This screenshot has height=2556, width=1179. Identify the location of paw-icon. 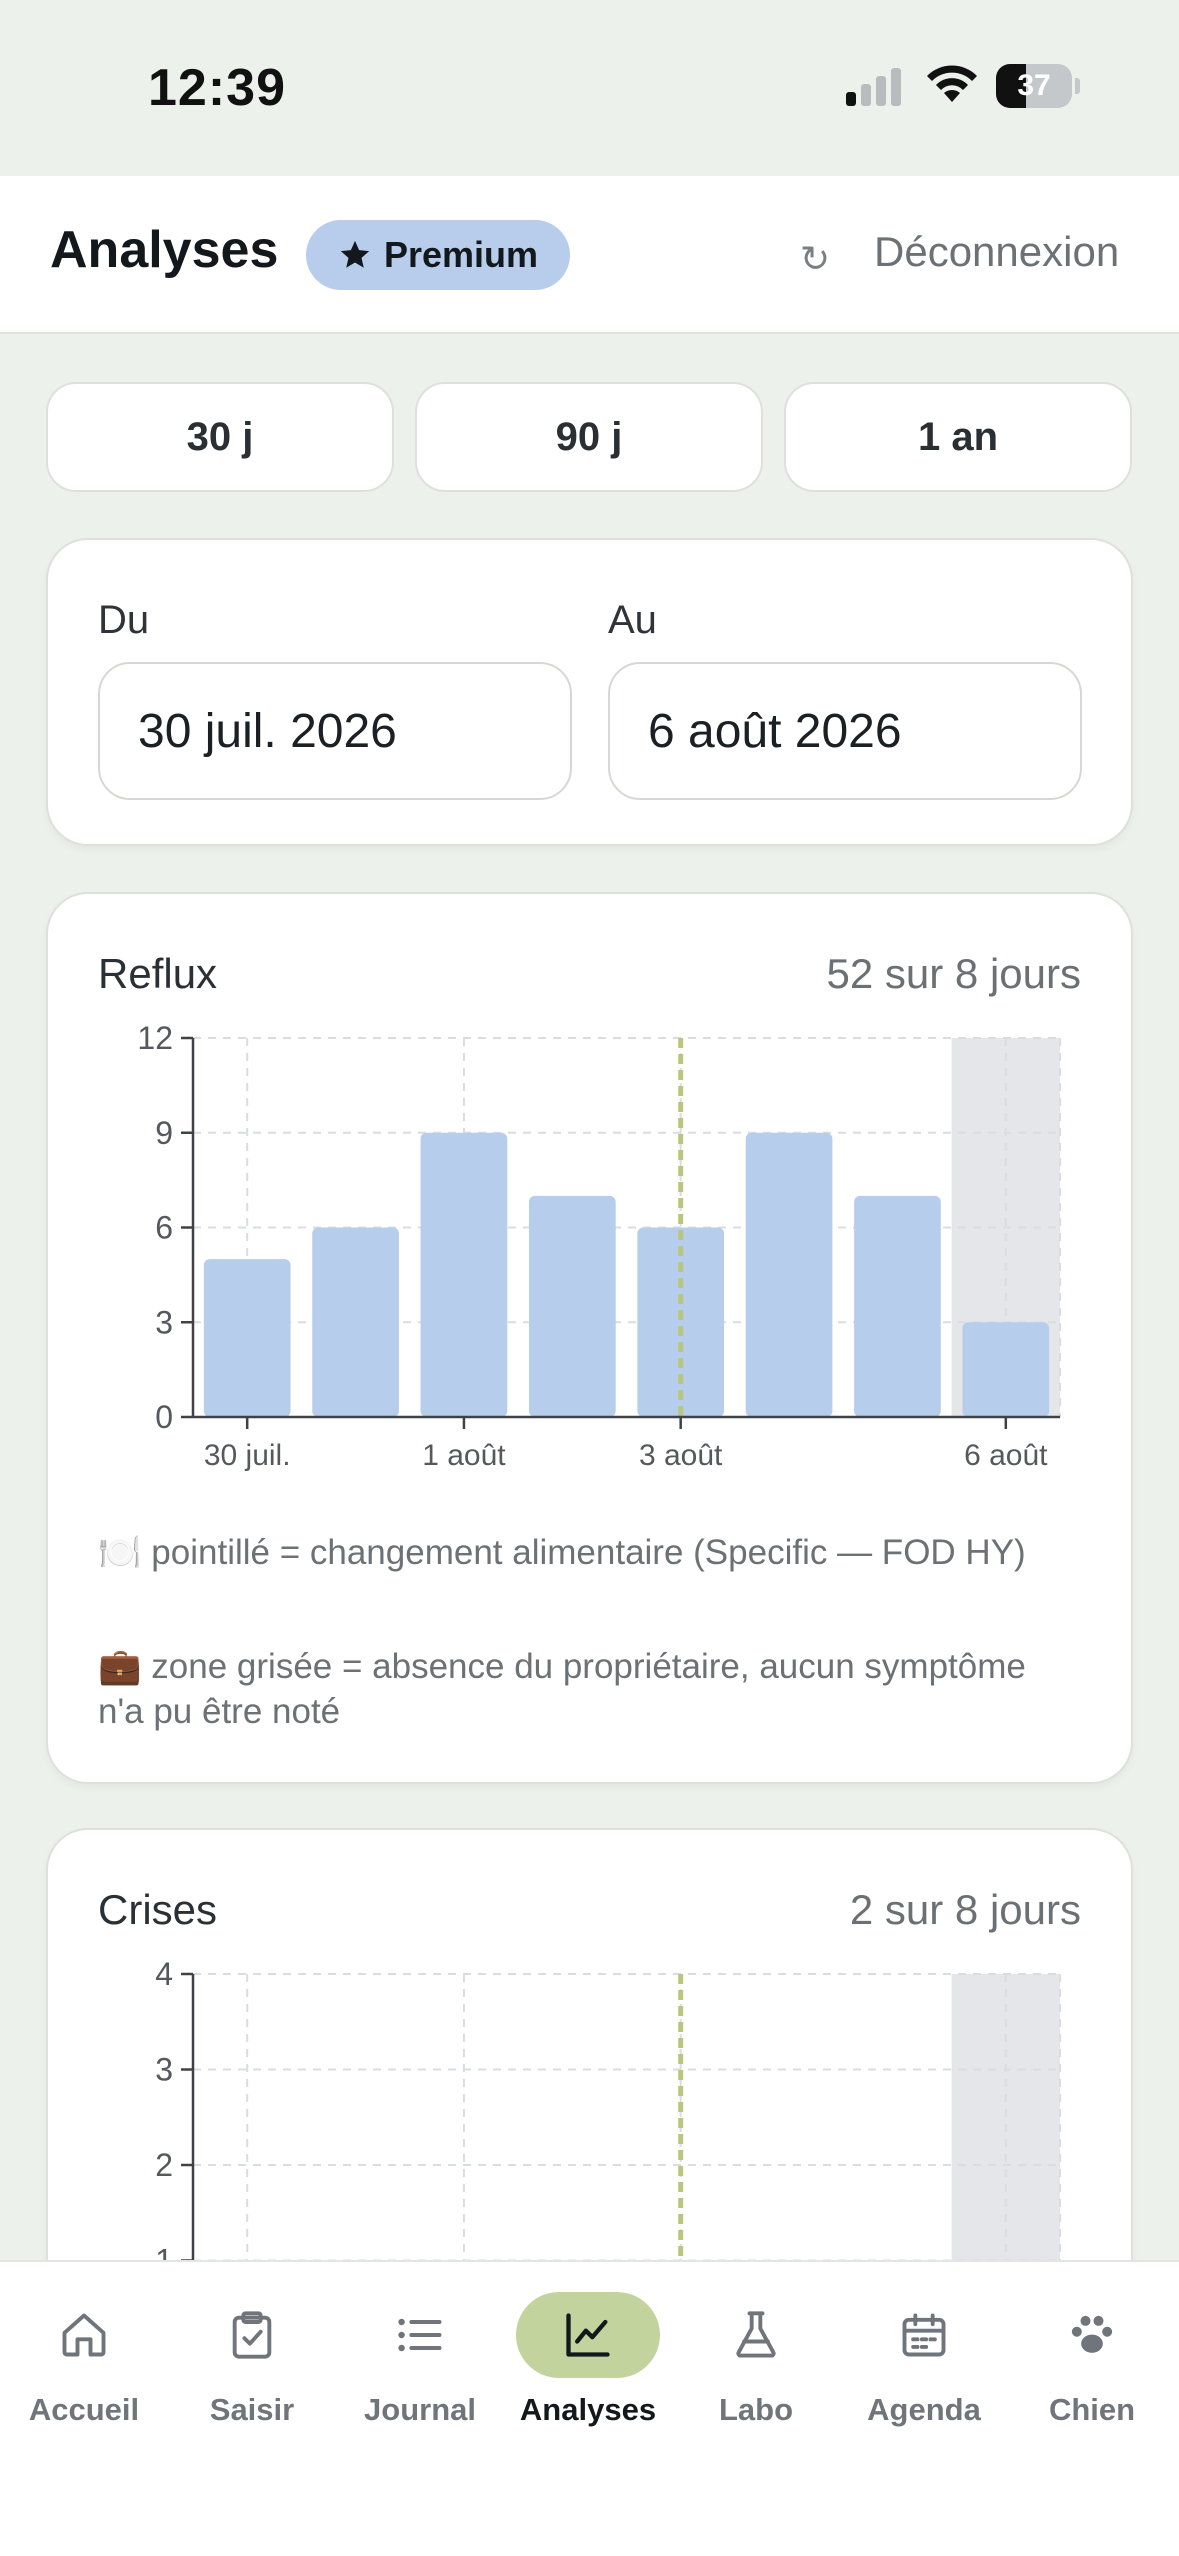
(1092, 2335).